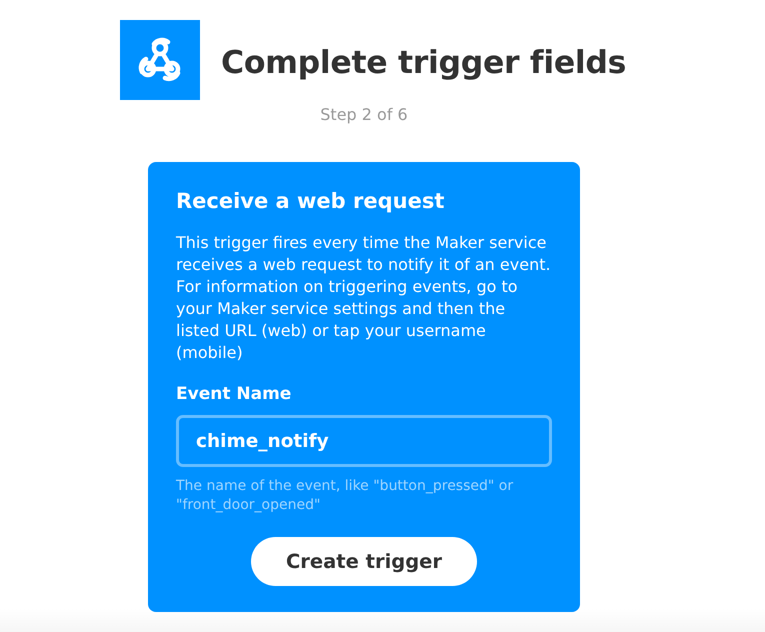 This screenshot has width=765, height=632. What do you see at coordinates (364, 298) in the screenshot?
I see `trigger-description: This trigger fires every time the Maker service receives a web request to notify it of an event. For information on triggering events, go to your Maker service settings and then the listed URL (web) or tap your username (mobile)` at bounding box center [364, 298].